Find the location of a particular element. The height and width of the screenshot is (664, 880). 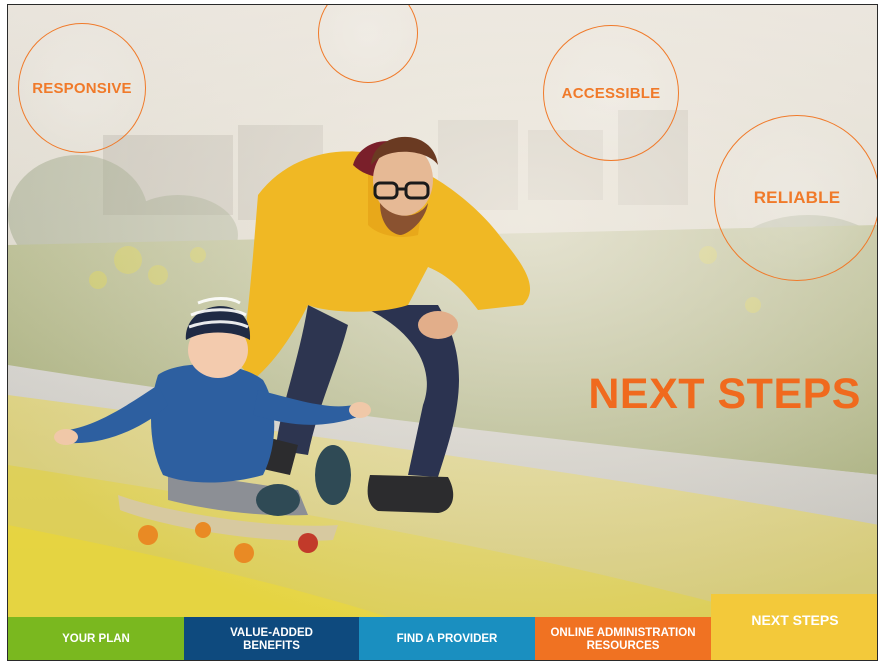

tab-find-a-provider: FIND A PROVIDER is located at coordinates (447, 638).